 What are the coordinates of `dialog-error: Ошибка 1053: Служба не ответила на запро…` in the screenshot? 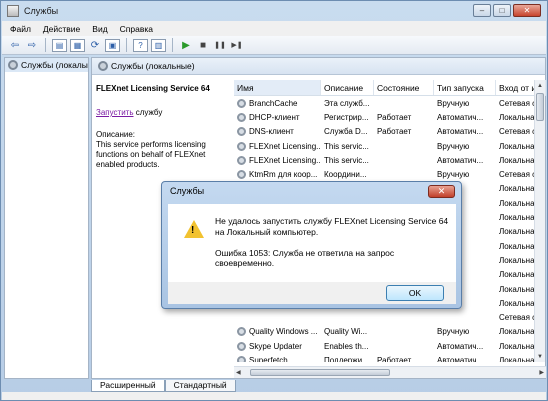 It's located at (305, 258).